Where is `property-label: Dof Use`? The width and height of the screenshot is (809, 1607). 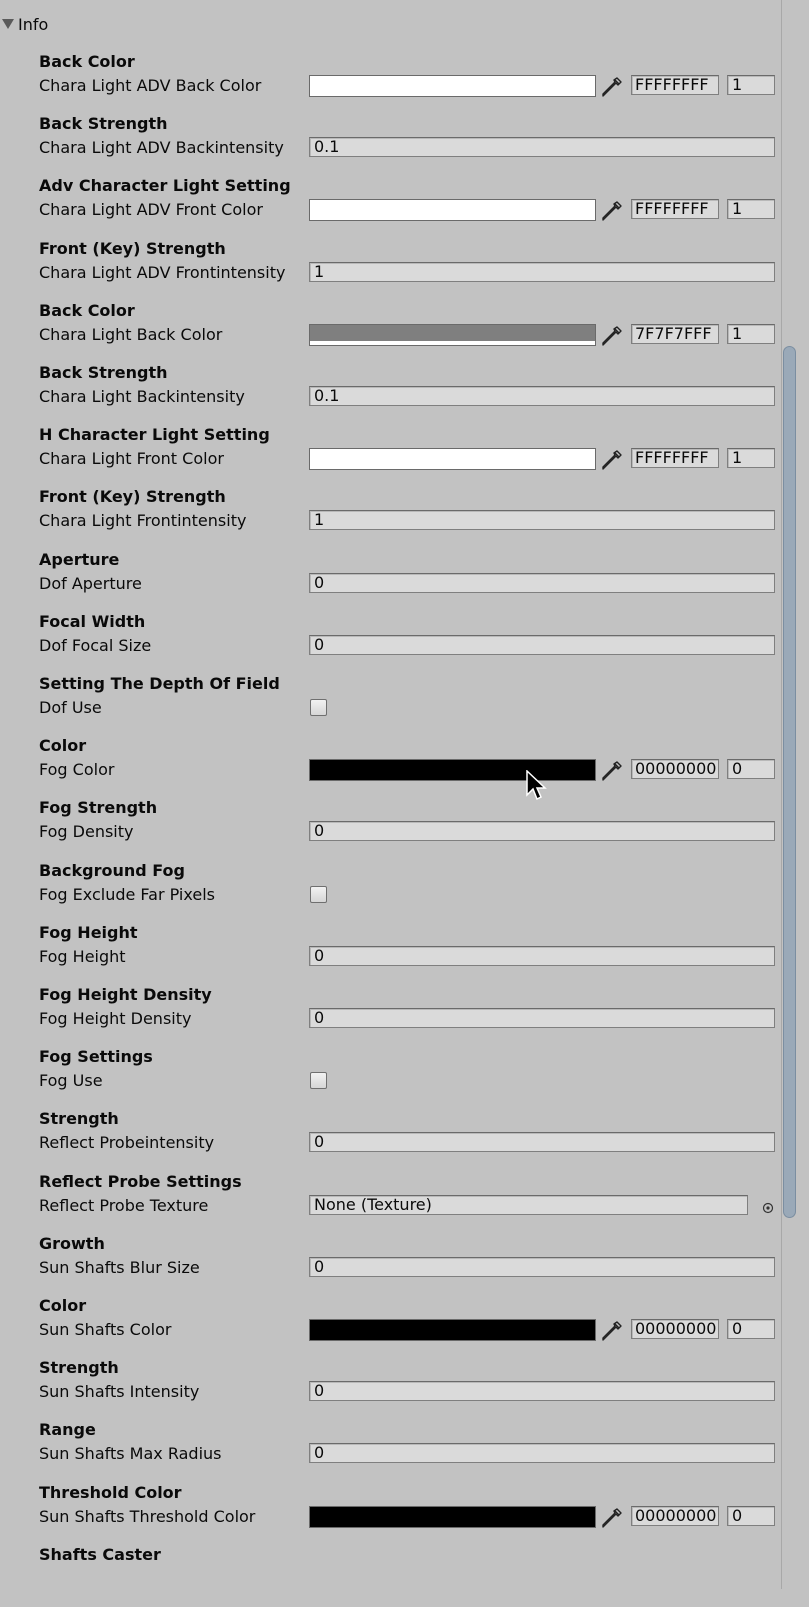
property-label: Dof Use is located at coordinates (70, 707).